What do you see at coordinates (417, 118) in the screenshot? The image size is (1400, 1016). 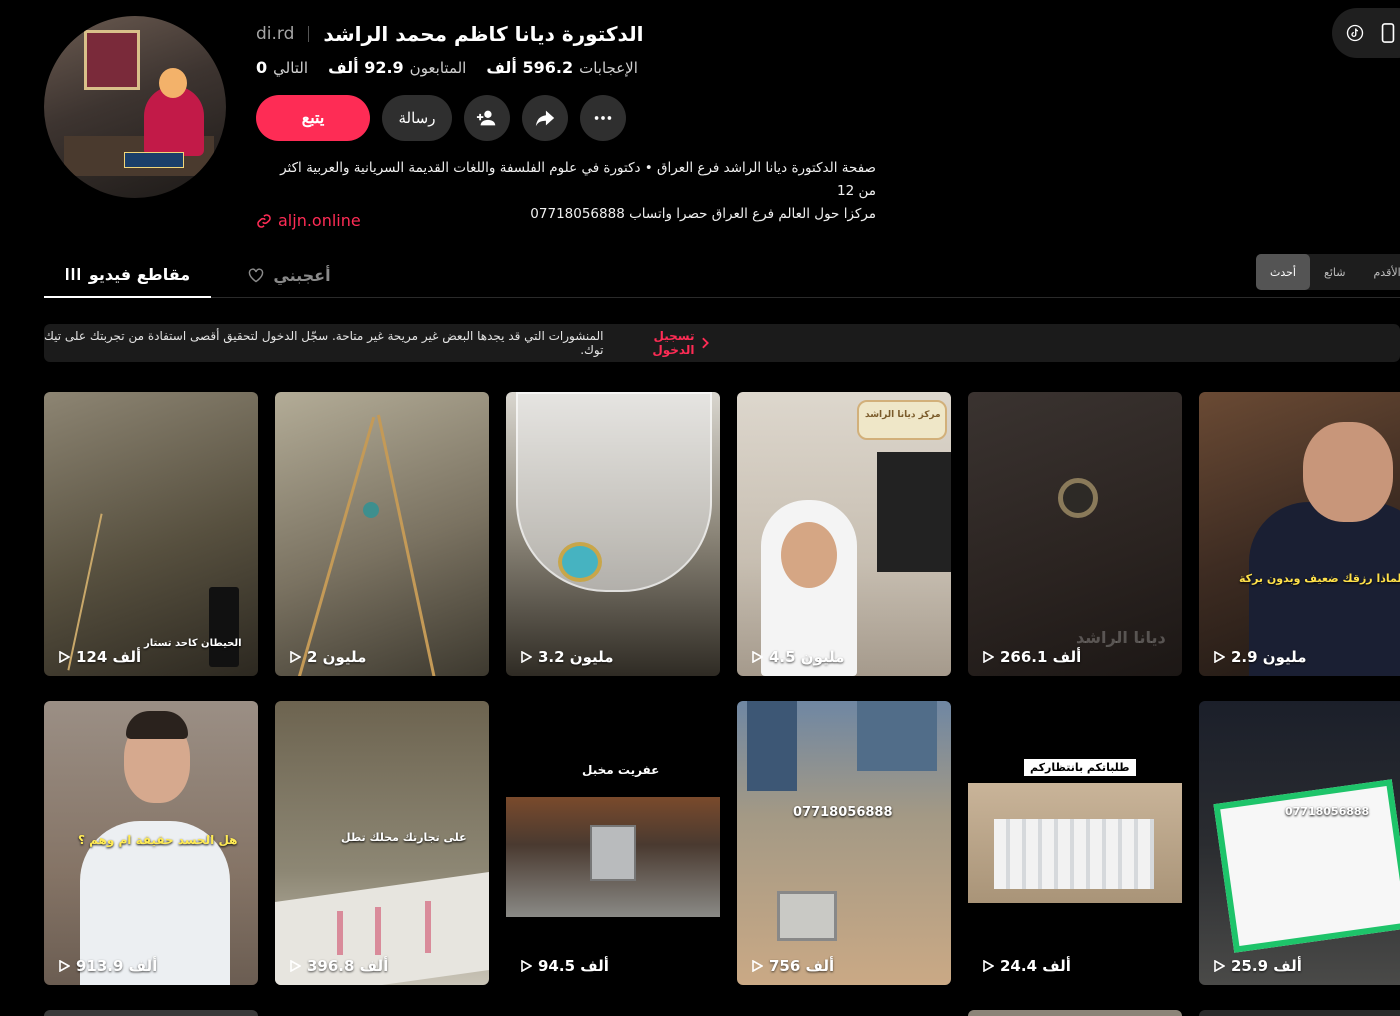 I see `message-button: رسالة` at bounding box center [417, 118].